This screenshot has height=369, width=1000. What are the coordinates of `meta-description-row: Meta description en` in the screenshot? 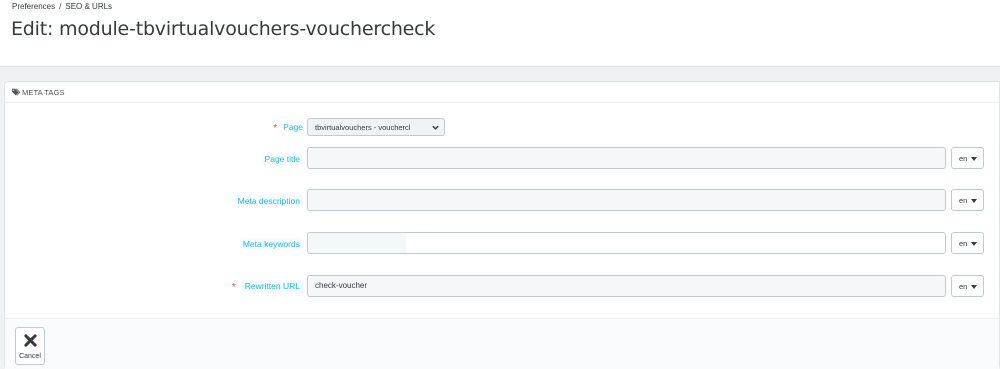 It's located at (502, 201).